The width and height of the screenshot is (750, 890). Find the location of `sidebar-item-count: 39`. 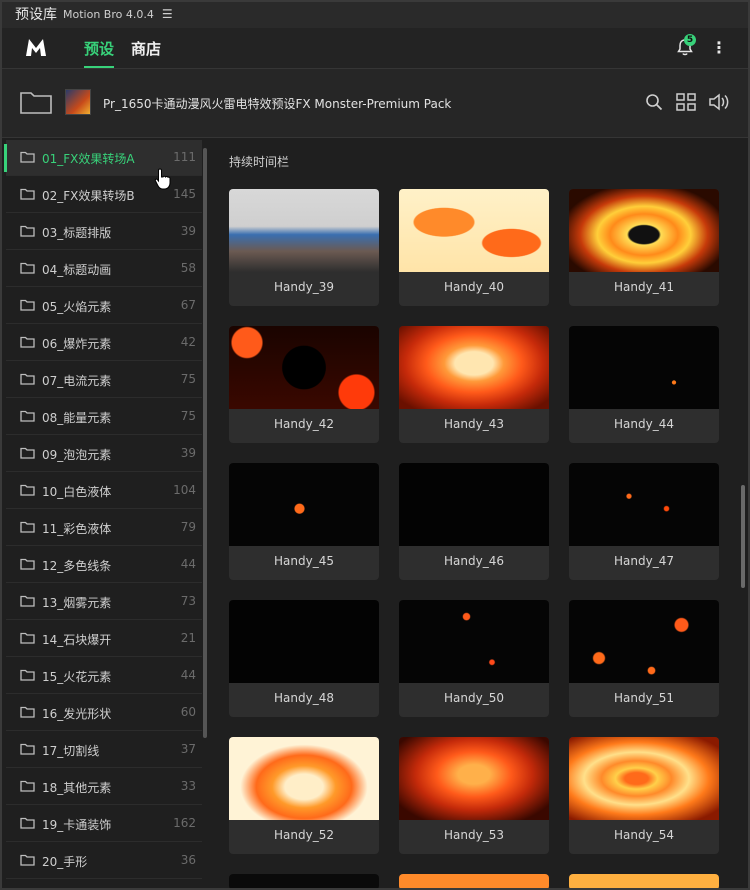

sidebar-item-count: 39 is located at coordinates (188, 453).